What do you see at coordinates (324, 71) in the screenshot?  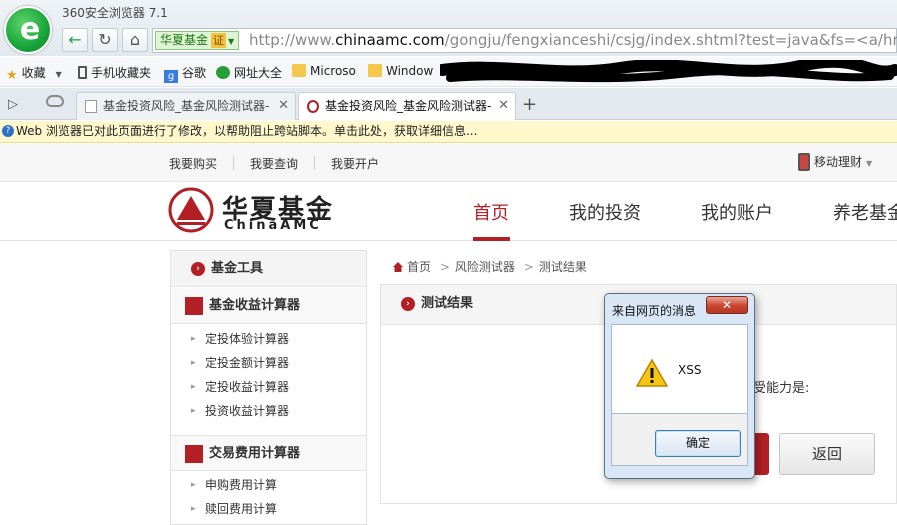 I see `bookmark-folder-microsoft: Microso` at bounding box center [324, 71].